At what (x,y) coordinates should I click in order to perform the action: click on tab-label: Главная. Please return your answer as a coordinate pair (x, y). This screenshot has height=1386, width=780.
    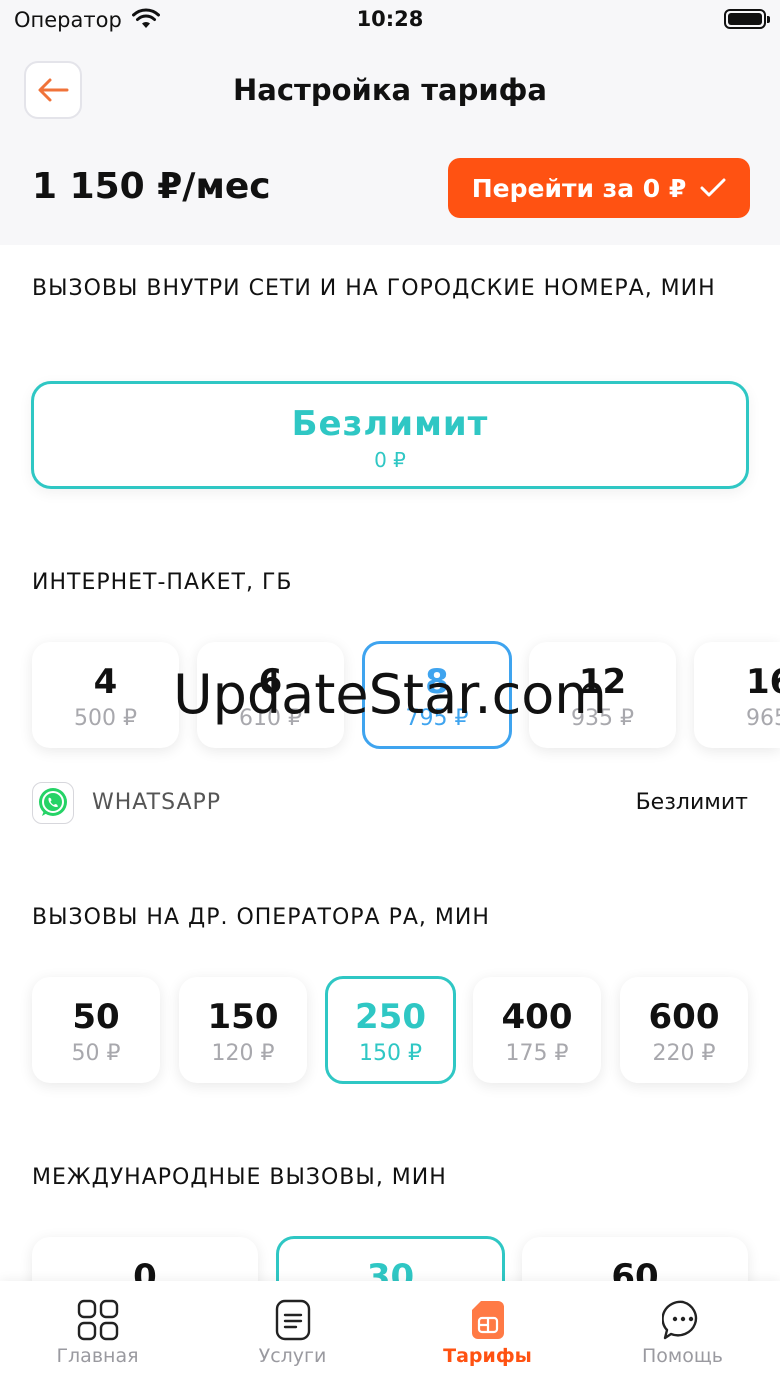
    Looking at the image, I should click on (97, 1356).